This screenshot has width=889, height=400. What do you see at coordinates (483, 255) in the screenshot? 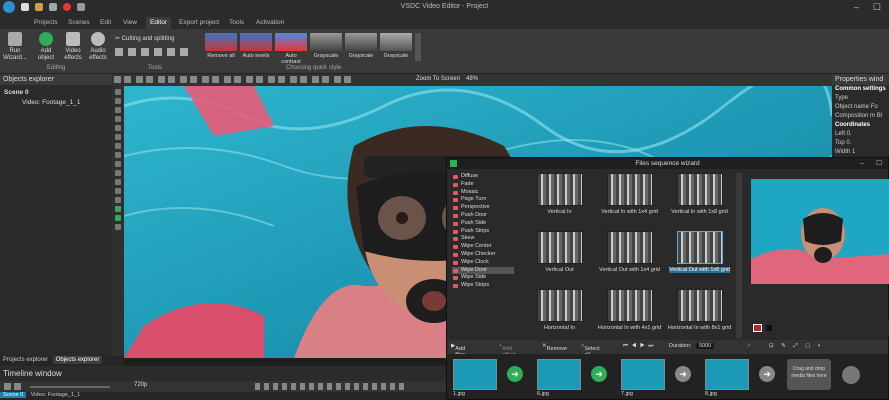
I see `transition-item: Wipe Checker` at bounding box center [483, 255].